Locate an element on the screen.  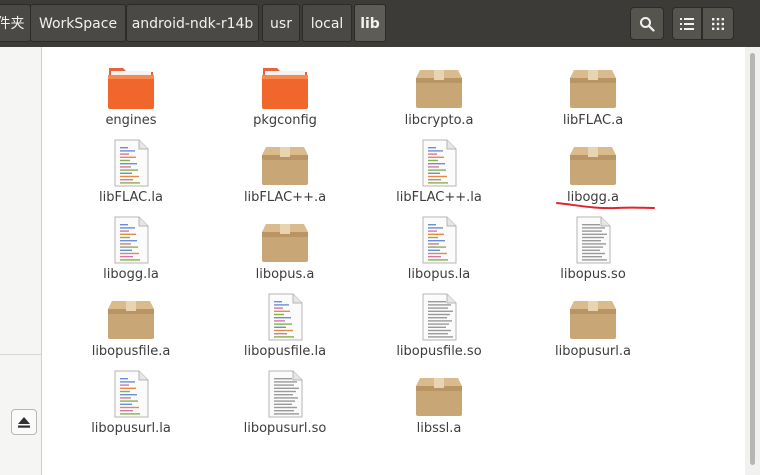
file-name-label: libFLAC++.la is located at coordinates (439, 197).